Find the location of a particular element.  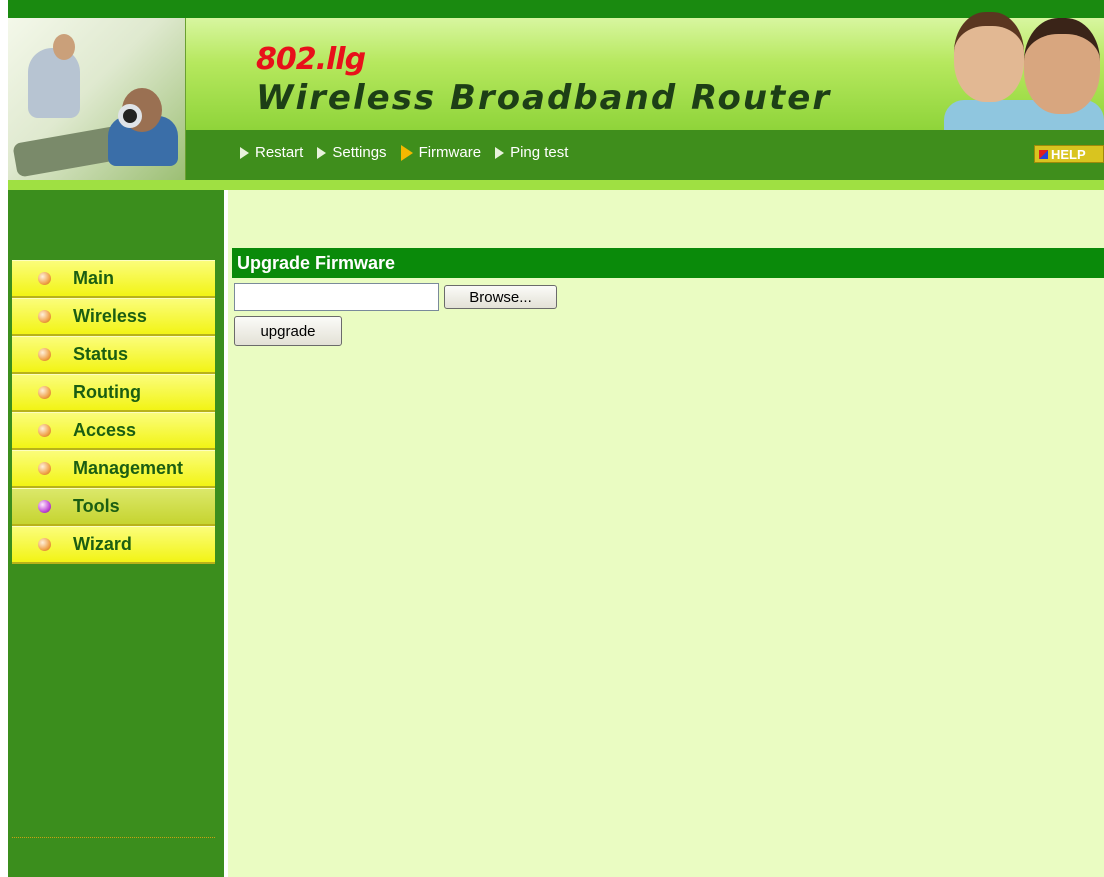

nav-firmware: Firmware is located at coordinates (441, 152).